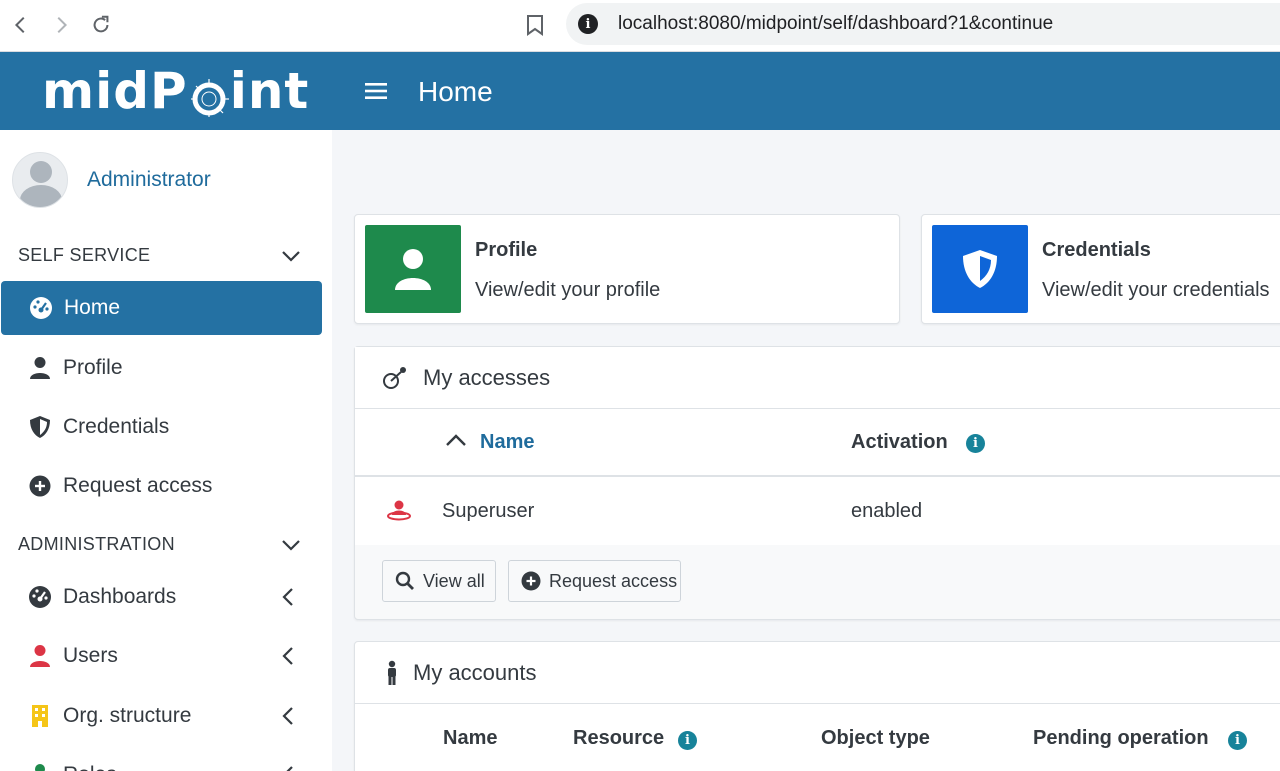  What do you see at coordinates (40, 716) in the screenshot?
I see `building-icon` at bounding box center [40, 716].